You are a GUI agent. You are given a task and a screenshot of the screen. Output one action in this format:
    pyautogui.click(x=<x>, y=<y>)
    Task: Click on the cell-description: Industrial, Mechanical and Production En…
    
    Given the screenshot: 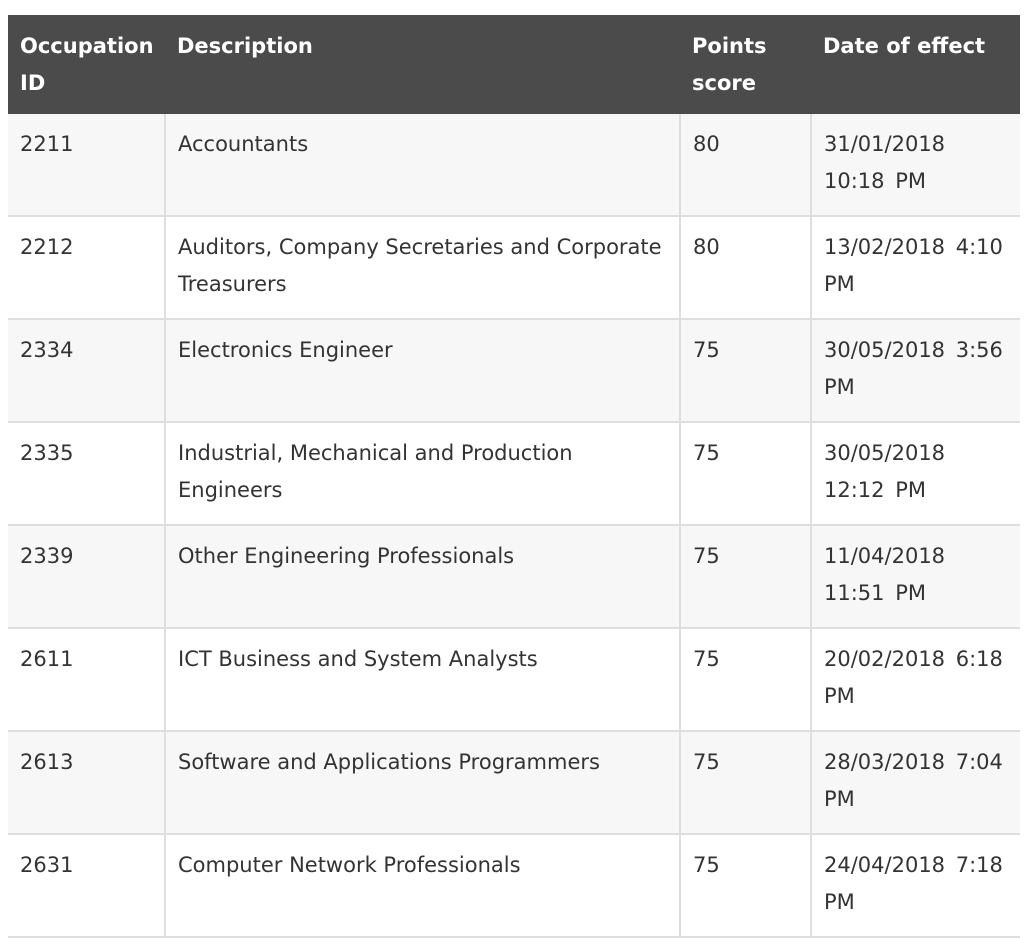 What is the action you would take?
    pyautogui.click(x=422, y=474)
    